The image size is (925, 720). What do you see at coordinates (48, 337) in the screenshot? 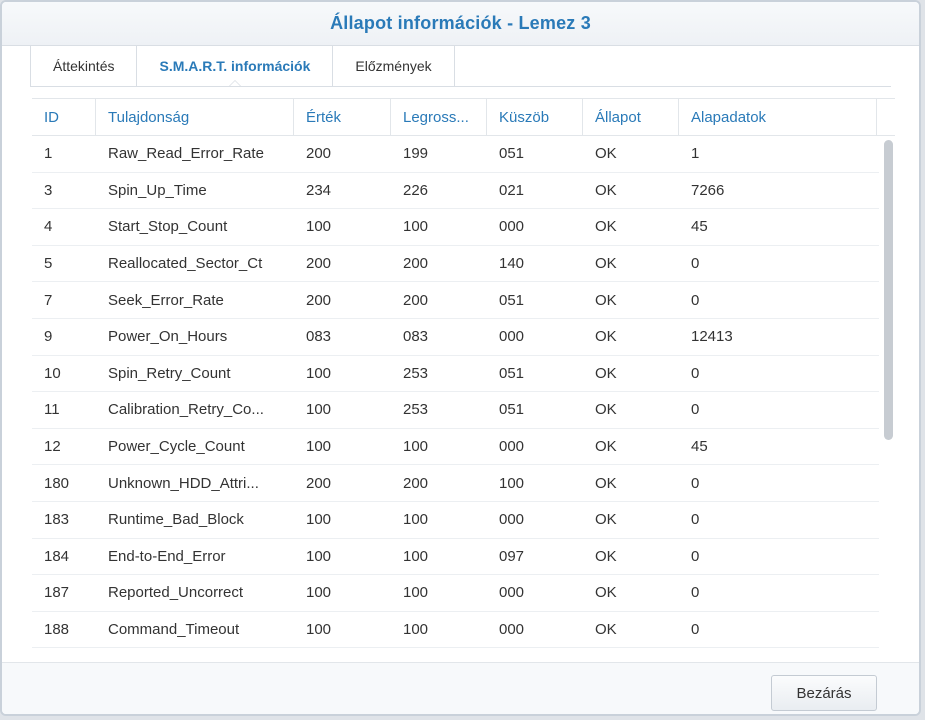
I see `cell-id: 9` at bounding box center [48, 337].